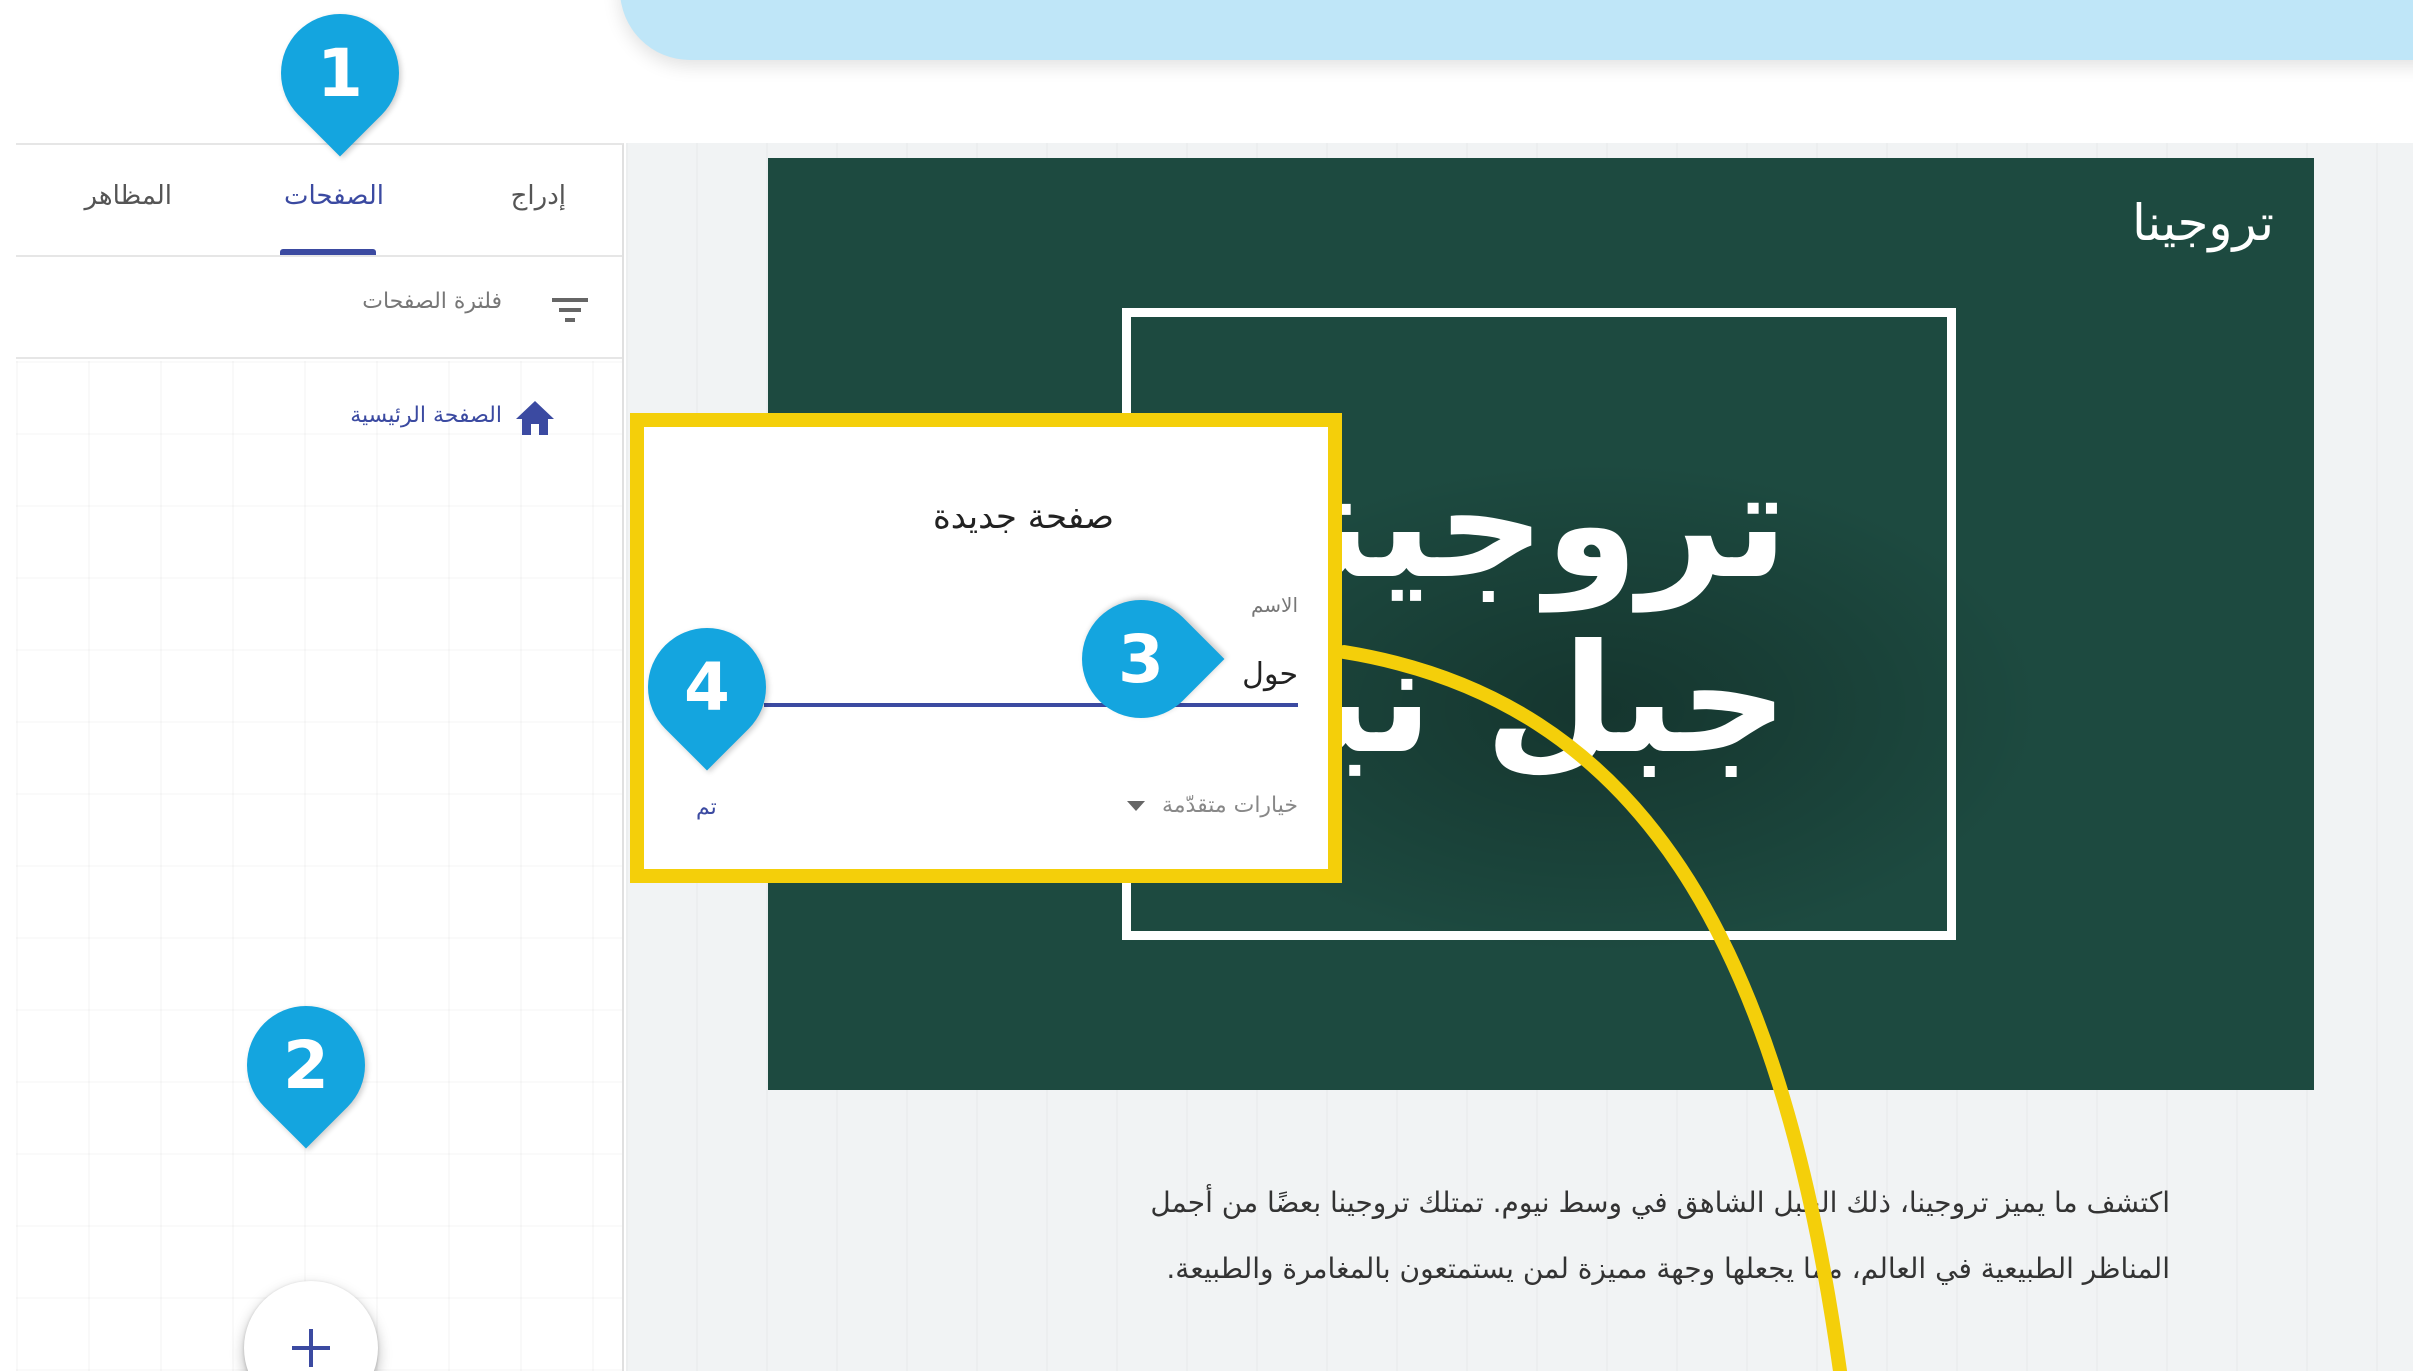  Describe the element at coordinates (311, 1348) in the screenshot. I see `plus-icon` at that location.